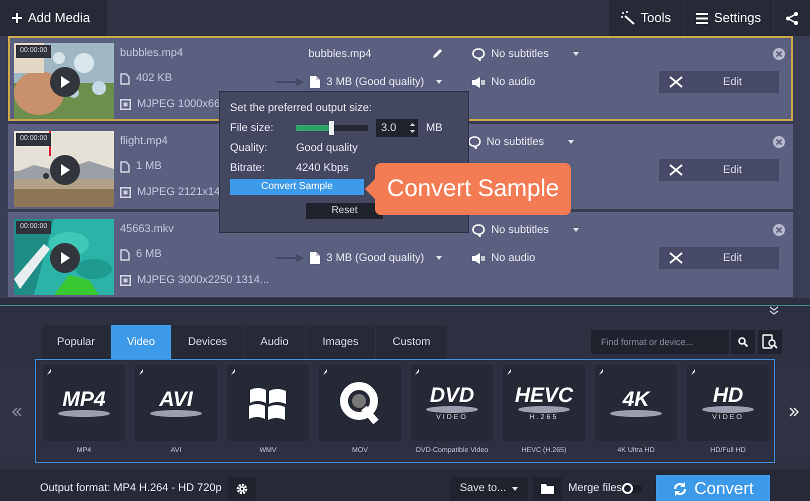 The image size is (810, 501). I want to click on video-info: MJPEG 1000x66, so click(178, 104).